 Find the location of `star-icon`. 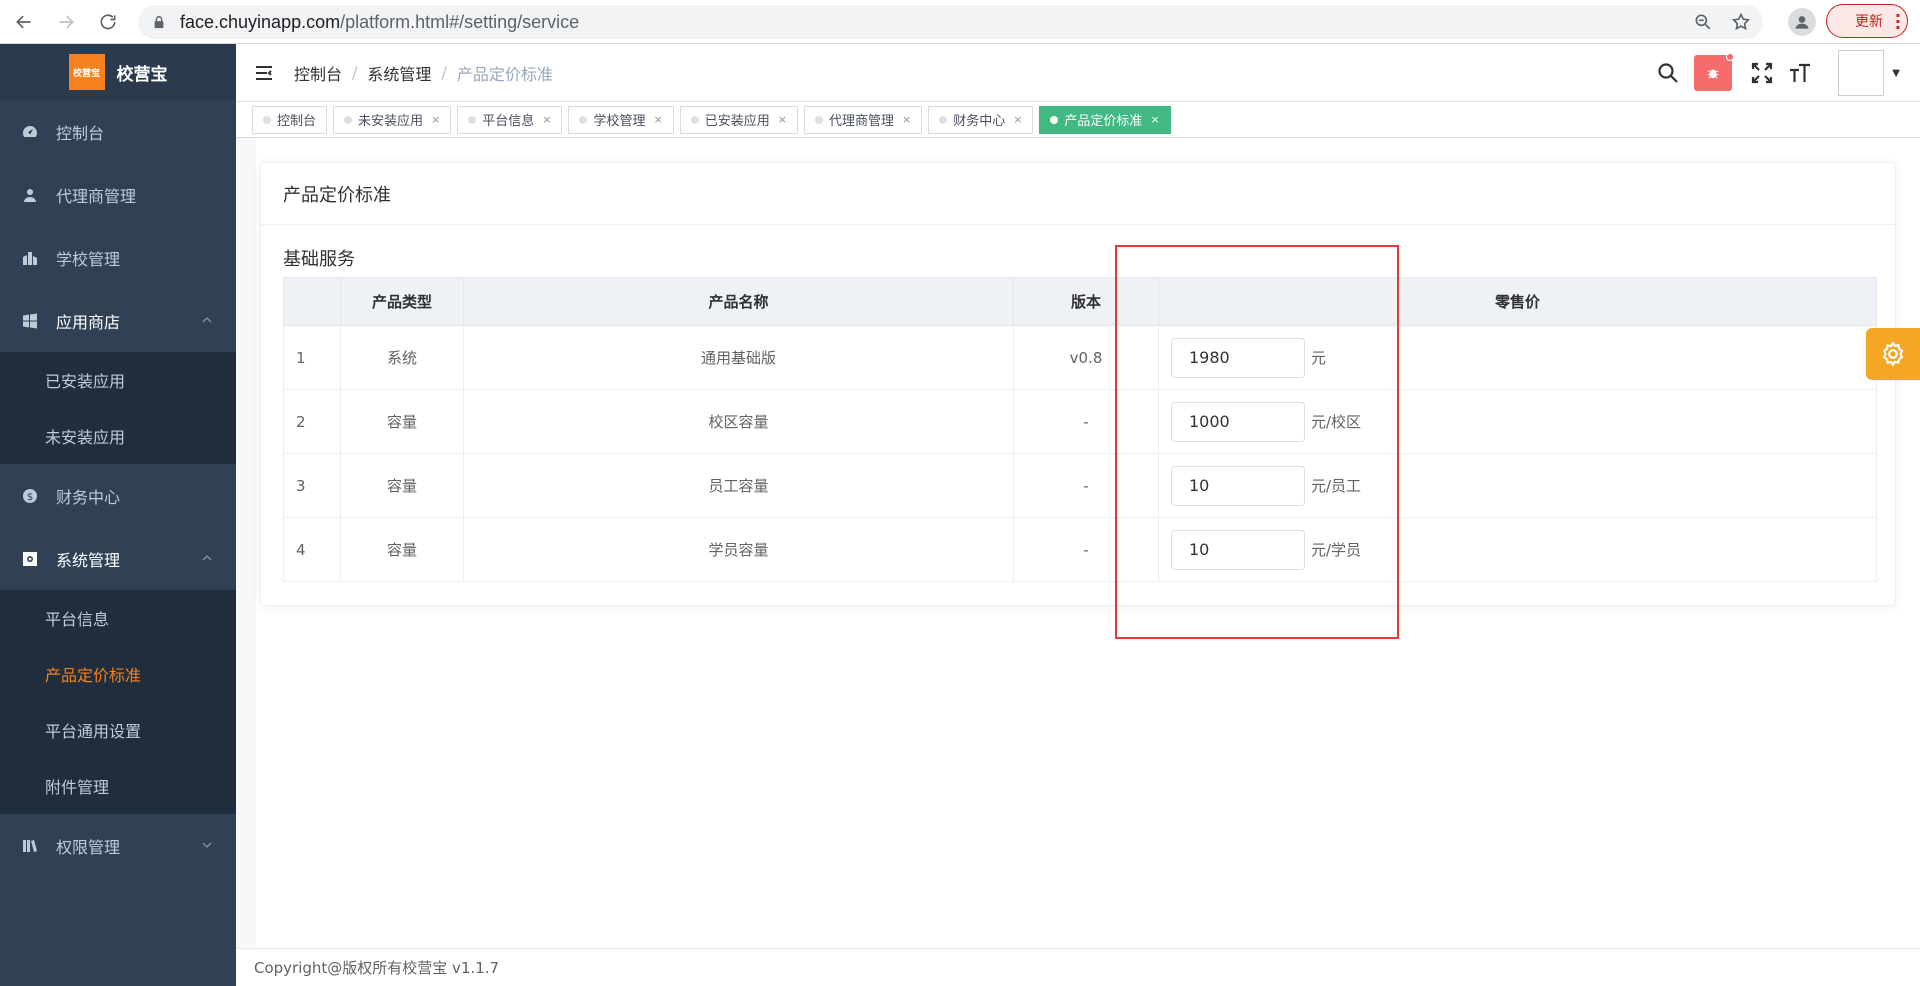

star-icon is located at coordinates (1741, 22).